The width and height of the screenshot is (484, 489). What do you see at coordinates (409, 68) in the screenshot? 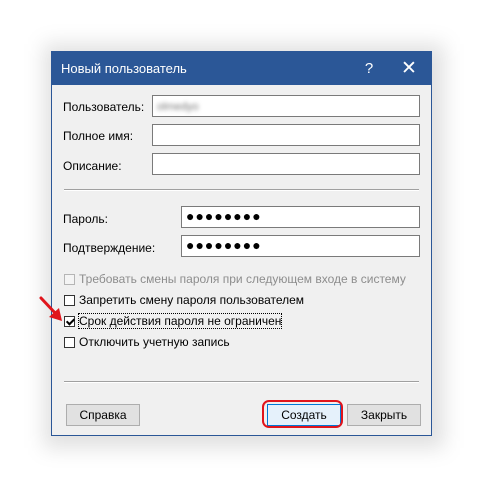
I see `close-icon: ✕` at bounding box center [409, 68].